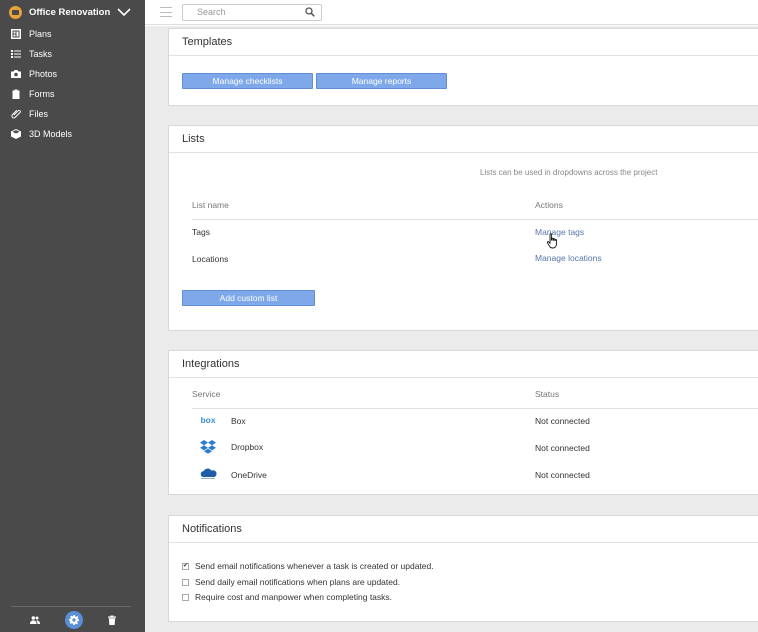 The height and width of the screenshot is (632, 758). Describe the element at coordinates (562, 448) in the screenshot. I see `status-dropbox: Not connected` at that location.